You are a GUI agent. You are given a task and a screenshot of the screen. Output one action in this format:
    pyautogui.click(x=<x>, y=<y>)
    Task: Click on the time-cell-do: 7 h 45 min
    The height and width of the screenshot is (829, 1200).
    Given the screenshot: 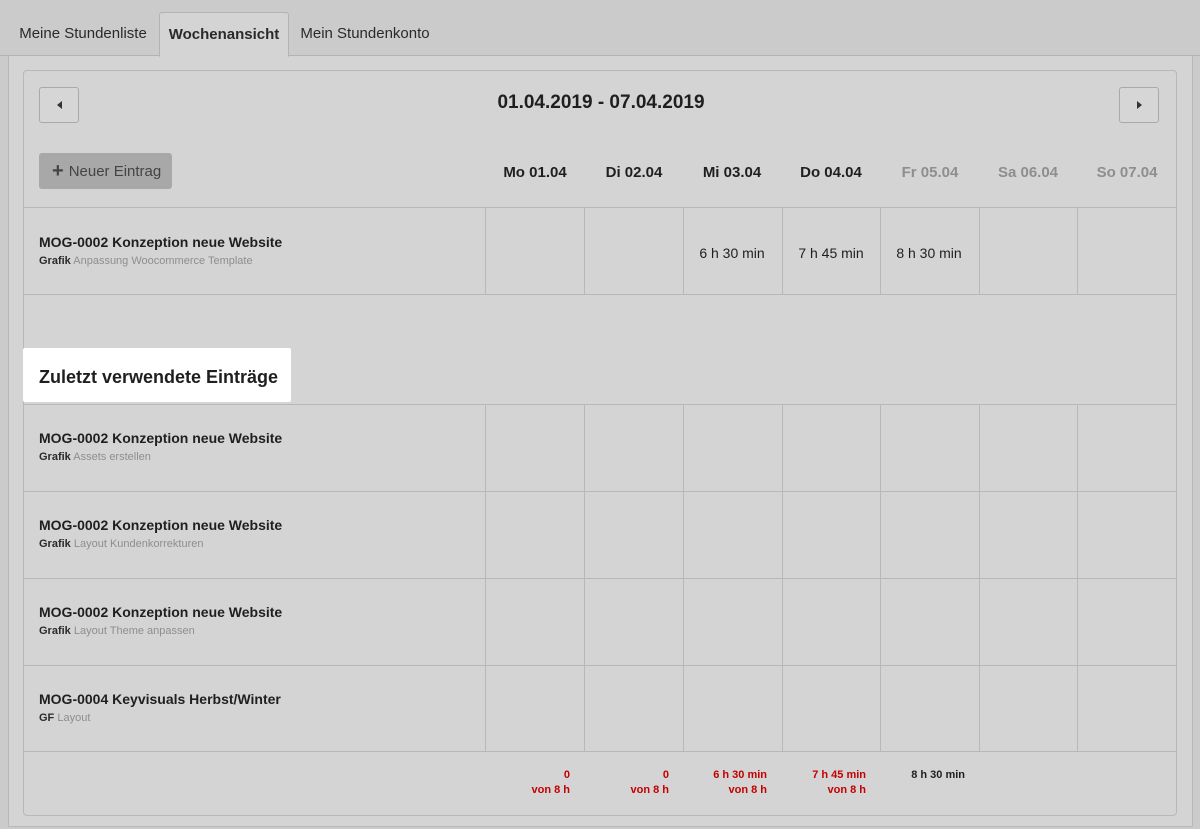 What is the action you would take?
    pyautogui.click(x=831, y=253)
    